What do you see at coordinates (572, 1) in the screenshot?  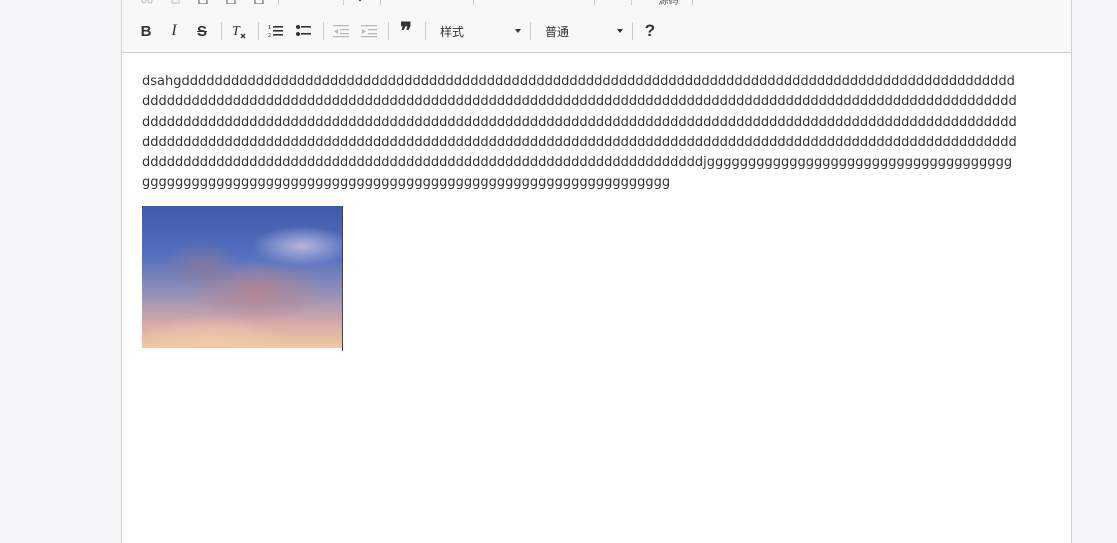 I see `svg-text: Ω` at bounding box center [572, 1].